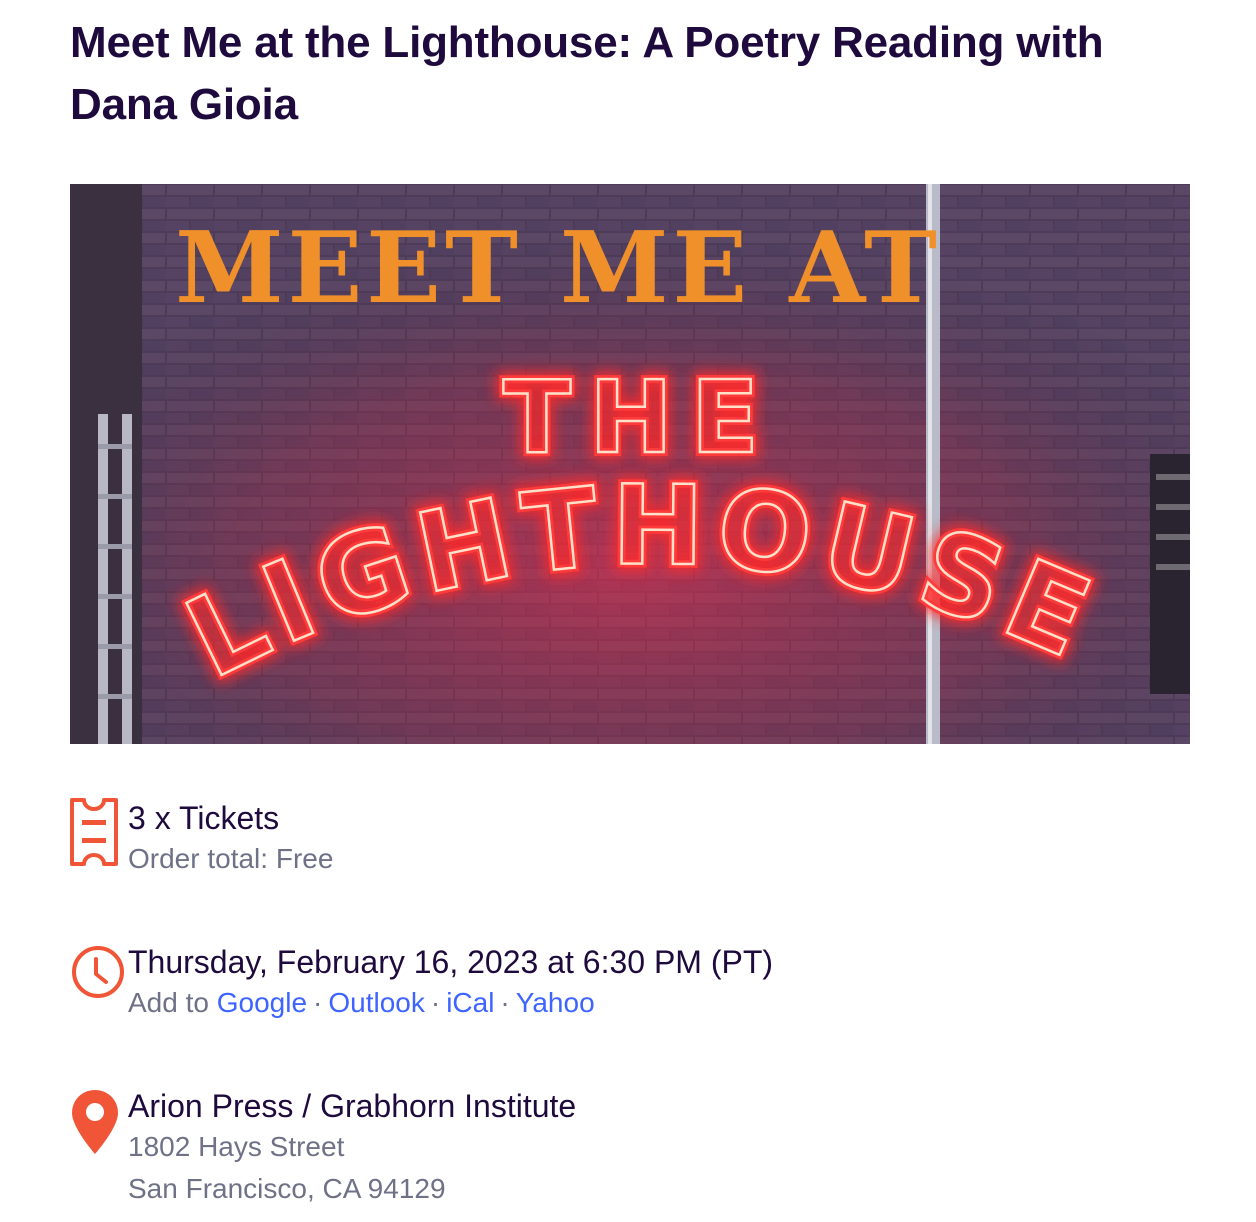 The height and width of the screenshot is (1222, 1256). Describe the element at coordinates (558, 268) in the screenshot. I see `banner-top-text: MEET ME AT` at that location.